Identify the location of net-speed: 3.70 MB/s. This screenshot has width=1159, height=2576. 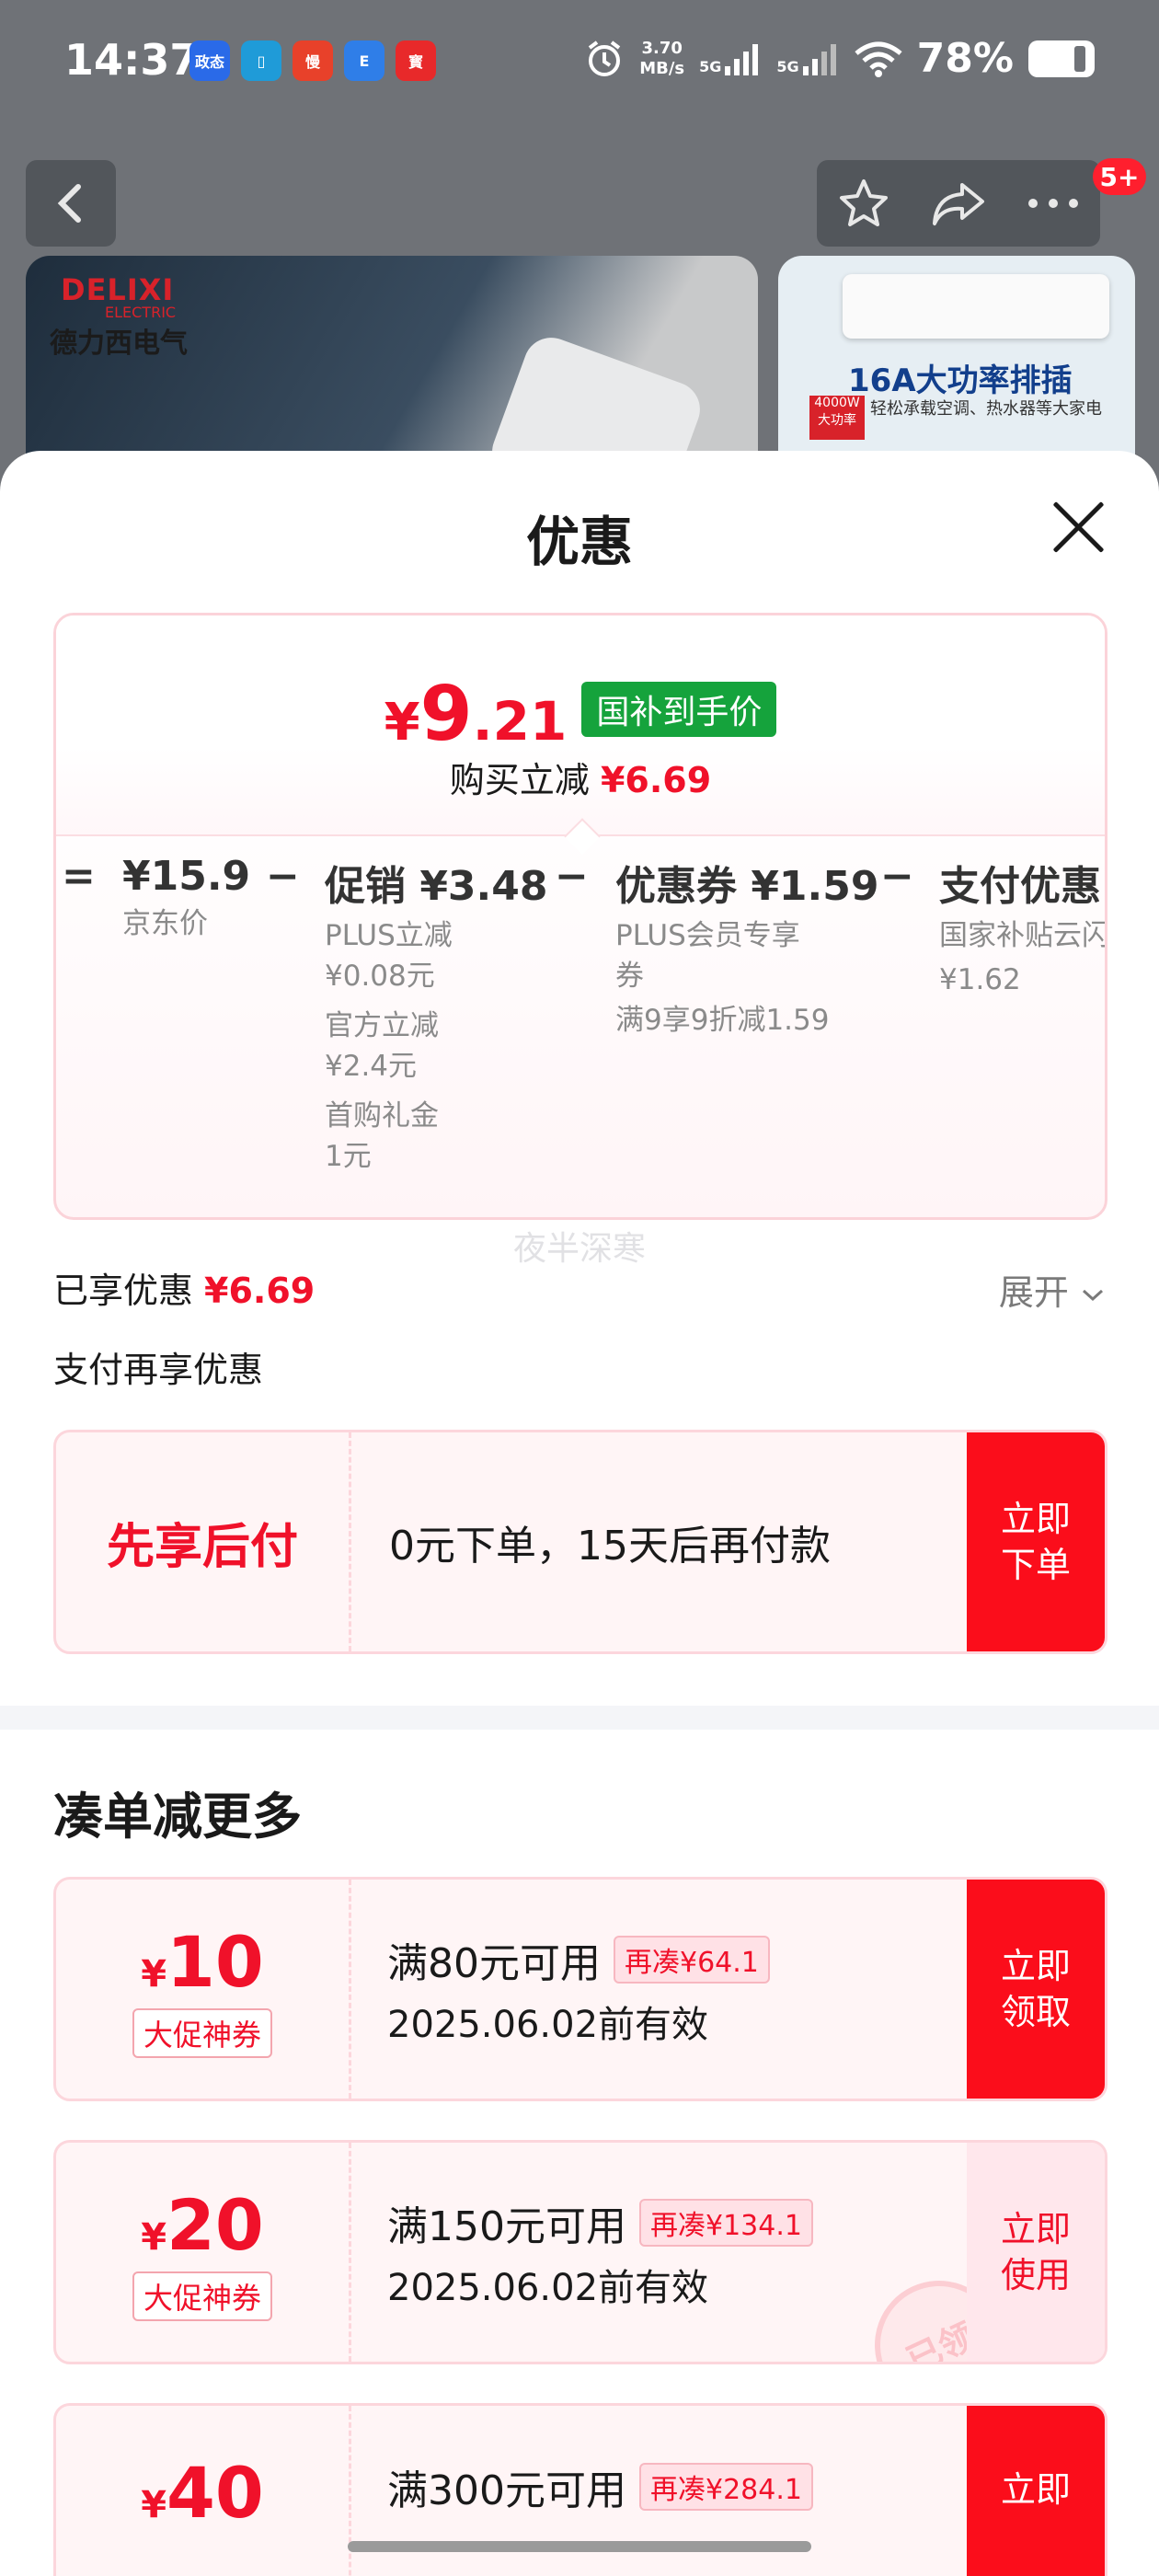
(662, 58).